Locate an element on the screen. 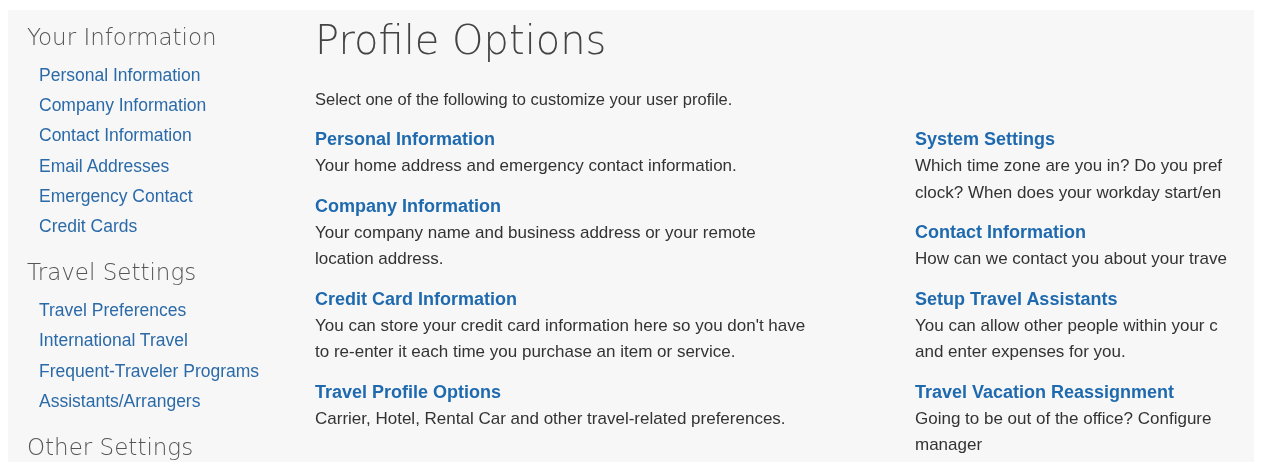  sidebar-link: Travel Preferences is located at coordinates (113, 310).